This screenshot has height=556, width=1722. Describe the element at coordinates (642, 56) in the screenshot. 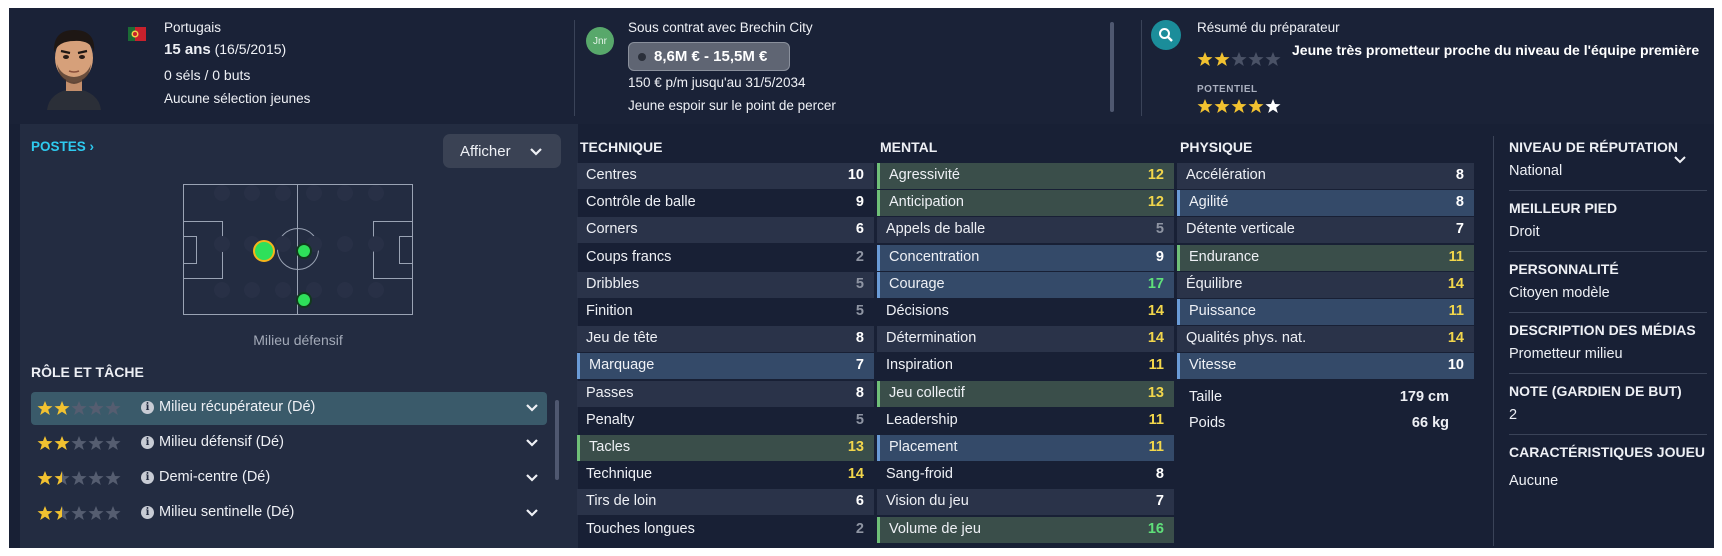

I see `value-dot-icon` at that location.